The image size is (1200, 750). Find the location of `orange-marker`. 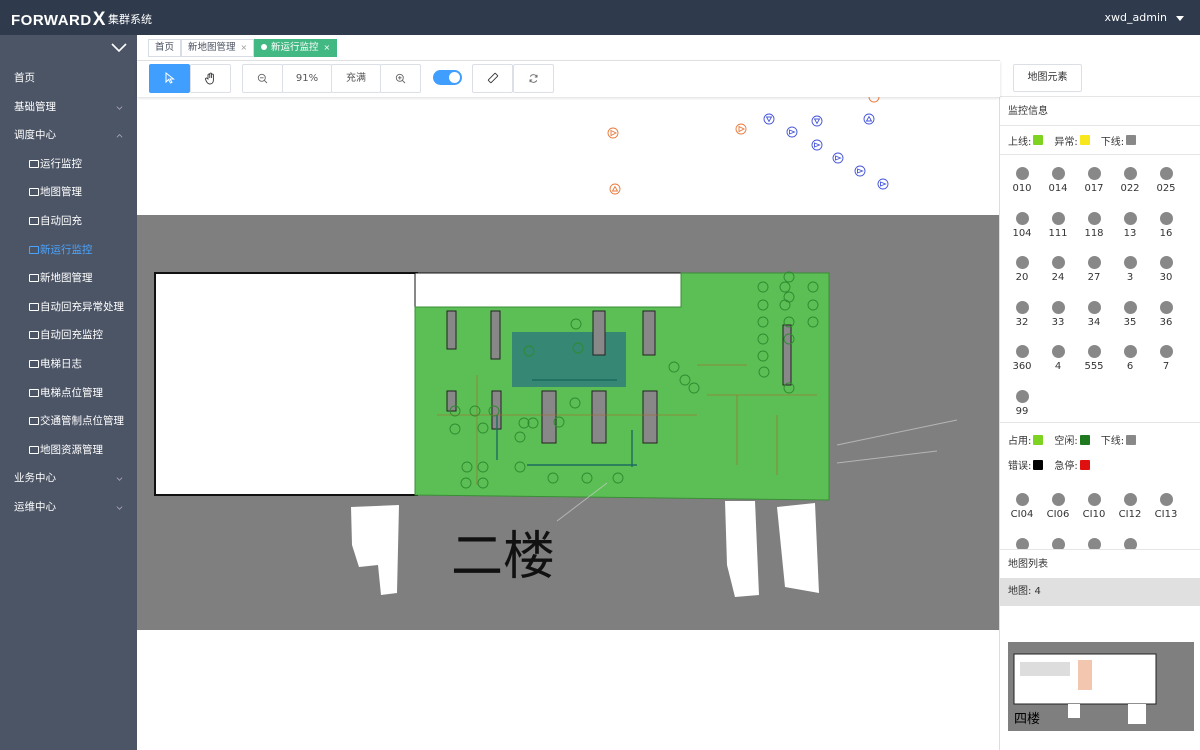

orange-marker is located at coordinates (615, 189).